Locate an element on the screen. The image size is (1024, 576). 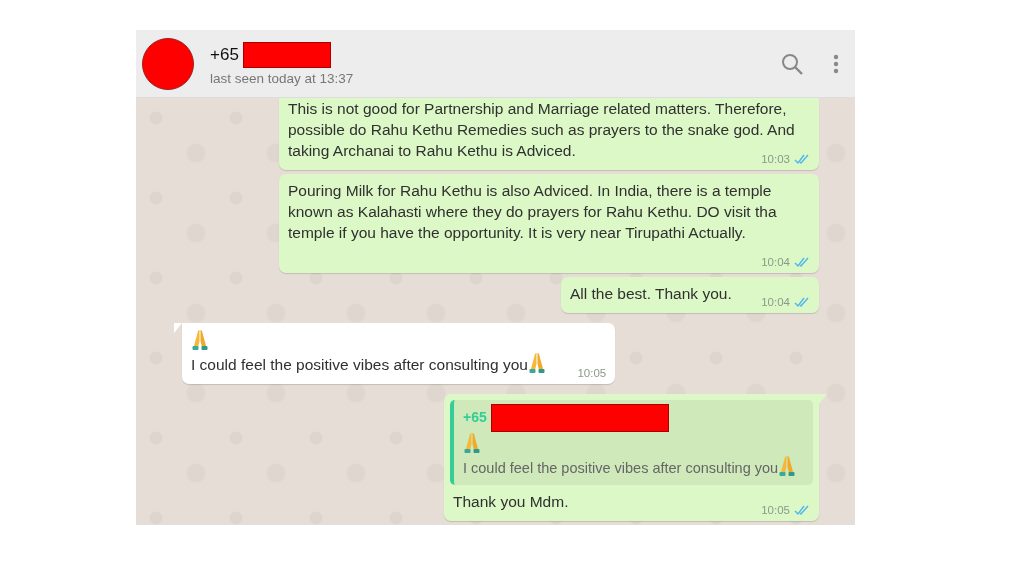
message-text: I could feel the positive vibes after consulting you is located at coordinates (359, 364).